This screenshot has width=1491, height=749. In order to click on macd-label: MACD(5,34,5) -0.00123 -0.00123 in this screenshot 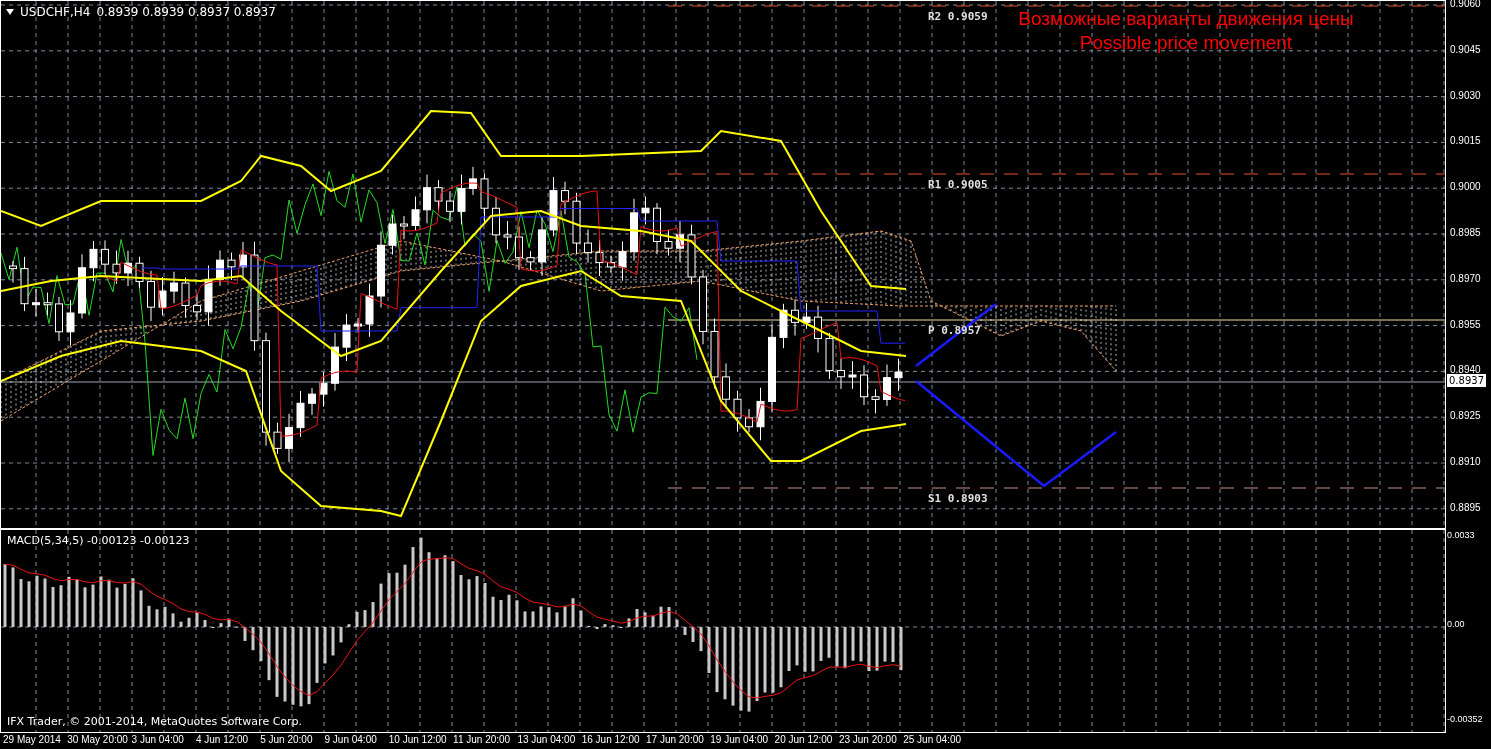, I will do `click(98, 541)`.